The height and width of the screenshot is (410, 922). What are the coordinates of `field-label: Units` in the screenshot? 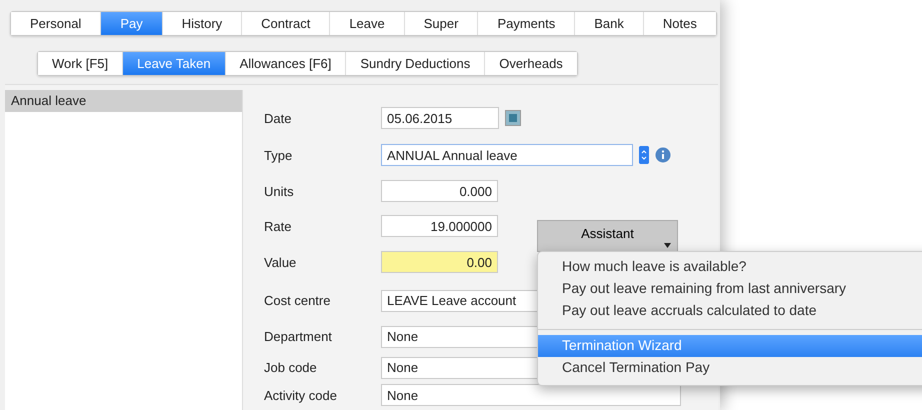 It's located at (279, 191).